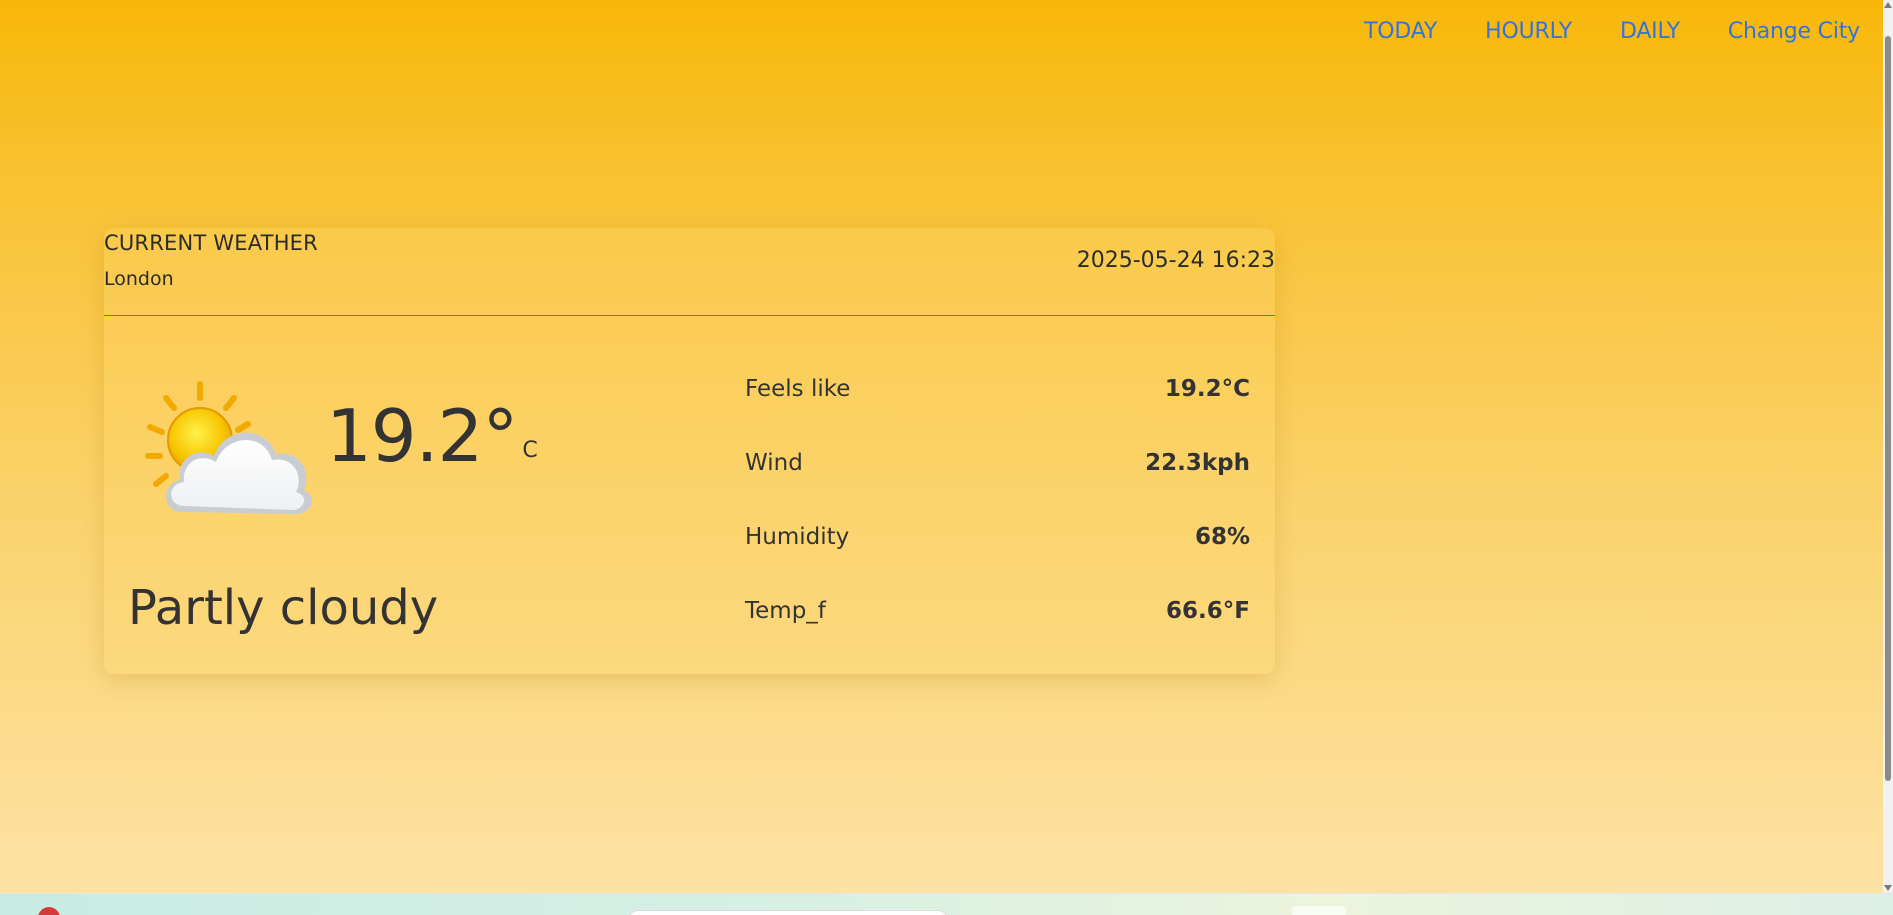 The height and width of the screenshot is (915, 1893). I want to click on scroll-down-arrow-icon, so click(1888, 888).